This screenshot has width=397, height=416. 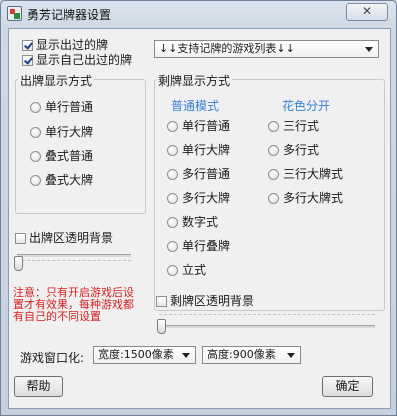 What do you see at coordinates (212, 301) in the screenshot?
I see `remaining-transparent-label: 剩牌区透明背景` at bounding box center [212, 301].